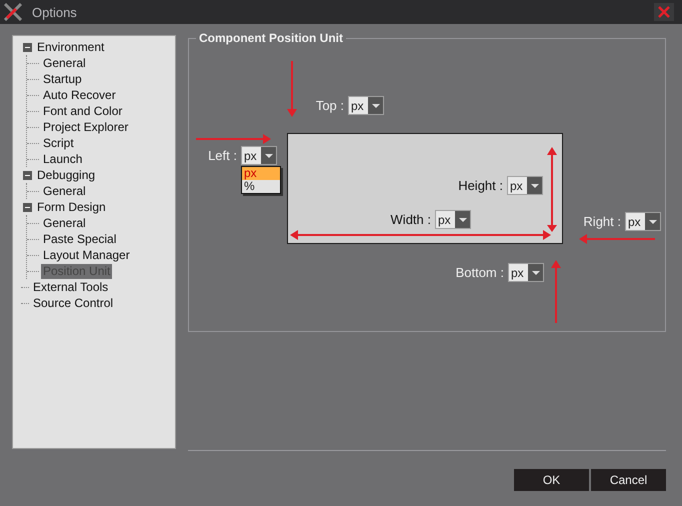 The image size is (682, 506). What do you see at coordinates (271, 38) in the screenshot?
I see `group-title: Component Position Unit` at bounding box center [271, 38].